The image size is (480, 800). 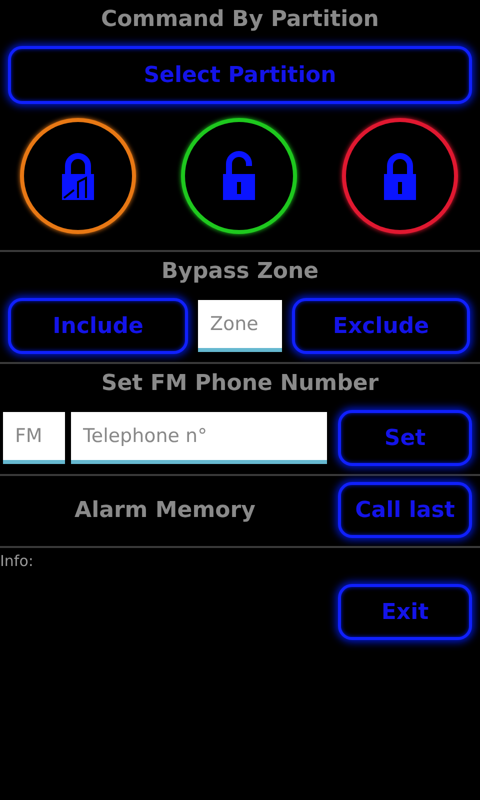 I want to click on prefix-field: FM, so click(x=34, y=438).